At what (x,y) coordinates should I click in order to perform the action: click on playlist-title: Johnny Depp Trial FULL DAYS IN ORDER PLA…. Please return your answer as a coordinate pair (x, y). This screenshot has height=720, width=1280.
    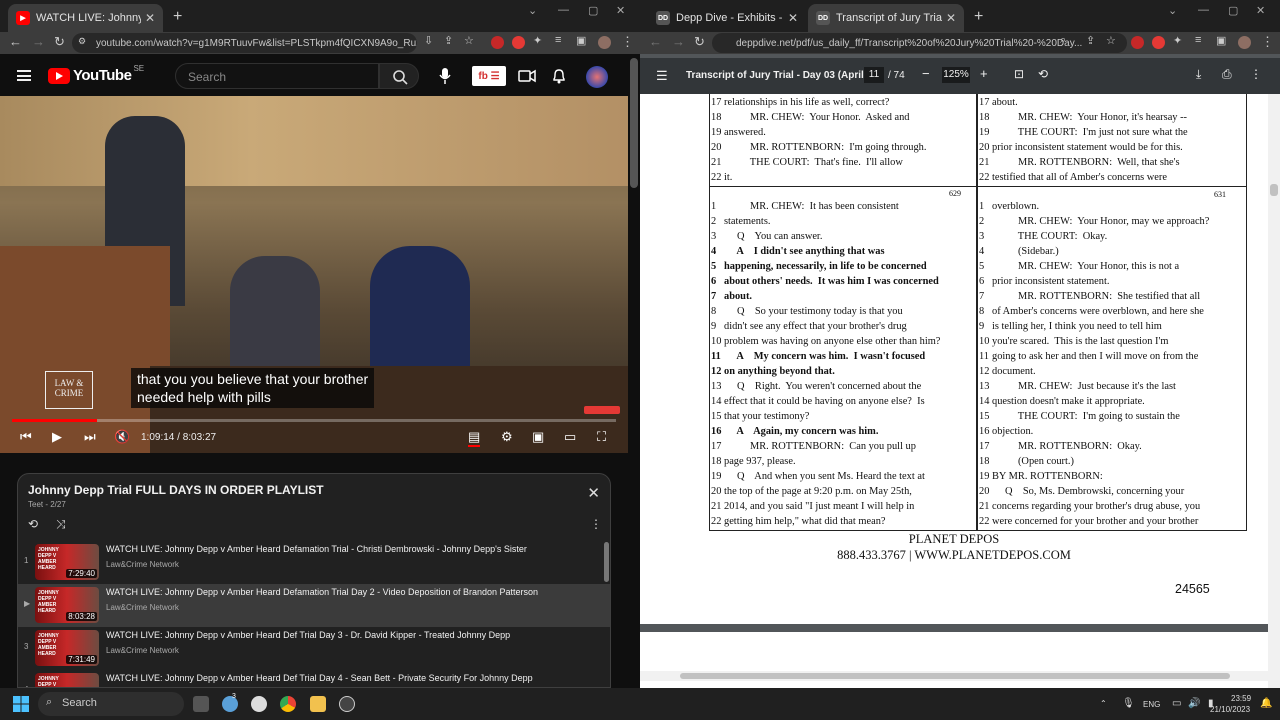
    Looking at the image, I should click on (176, 490).